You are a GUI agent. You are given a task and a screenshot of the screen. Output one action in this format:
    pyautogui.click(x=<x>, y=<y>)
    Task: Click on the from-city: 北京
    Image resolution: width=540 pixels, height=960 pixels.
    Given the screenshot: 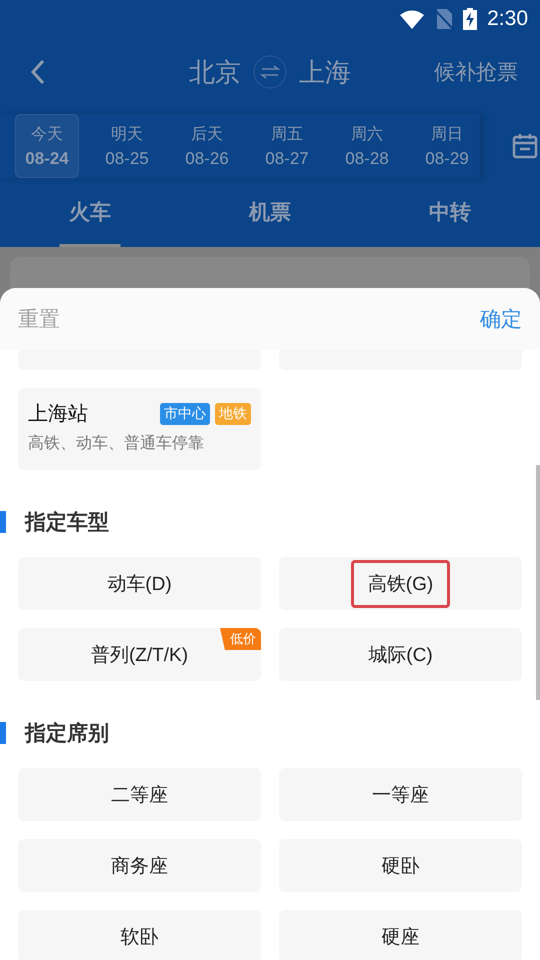 What is the action you would take?
    pyautogui.click(x=215, y=72)
    